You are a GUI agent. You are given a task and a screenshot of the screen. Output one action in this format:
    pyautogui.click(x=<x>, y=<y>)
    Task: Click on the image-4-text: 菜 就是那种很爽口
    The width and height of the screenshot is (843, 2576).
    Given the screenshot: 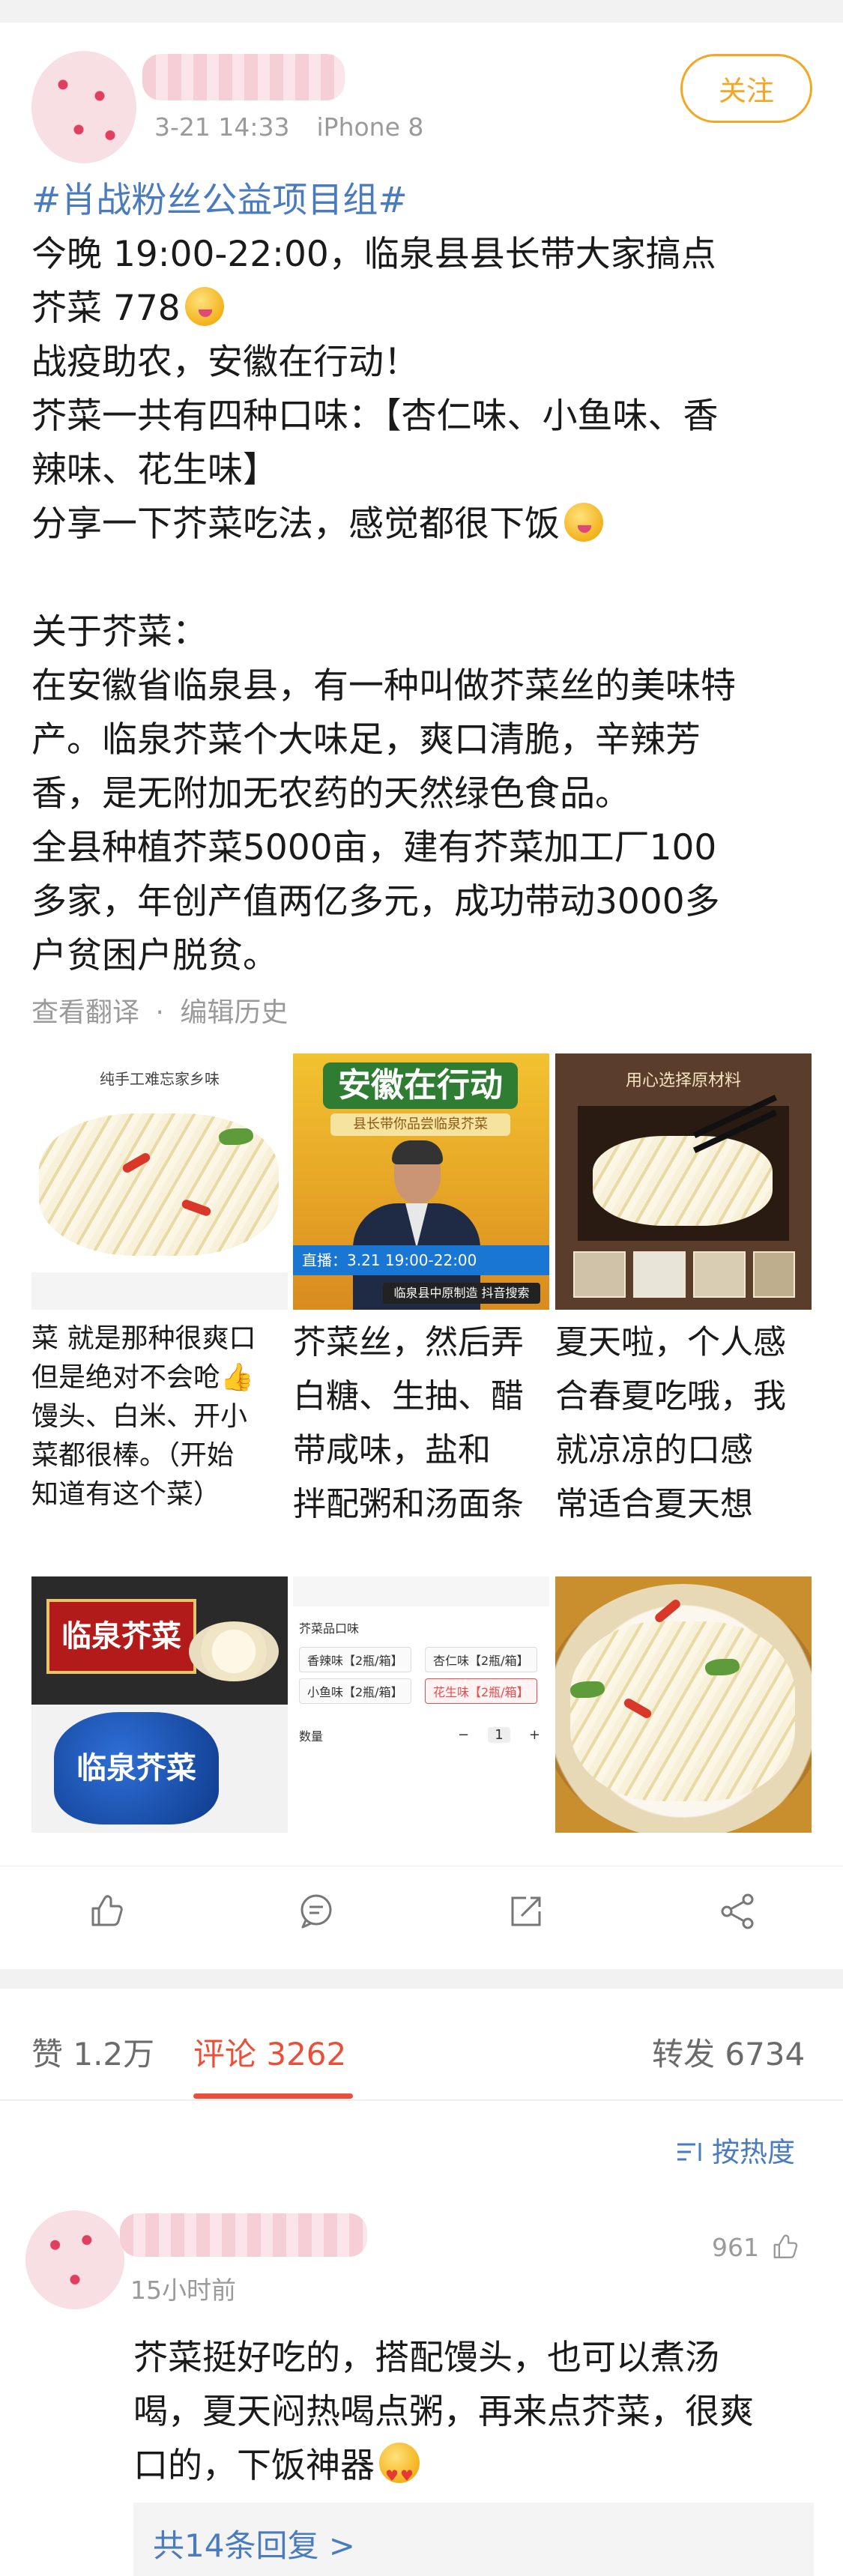 What is the action you would take?
    pyautogui.click(x=143, y=1338)
    